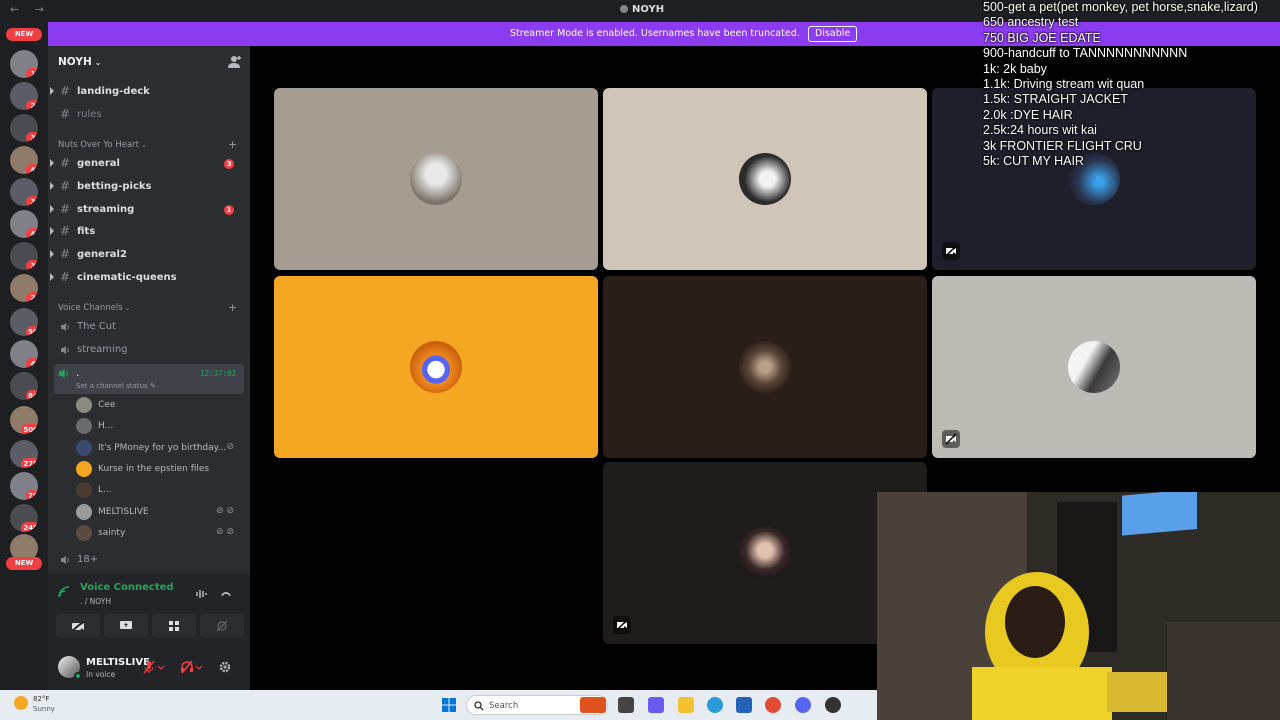 This screenshot has width=1280, height=720. I want to click on file-explorer-icon, so click(686, 705).